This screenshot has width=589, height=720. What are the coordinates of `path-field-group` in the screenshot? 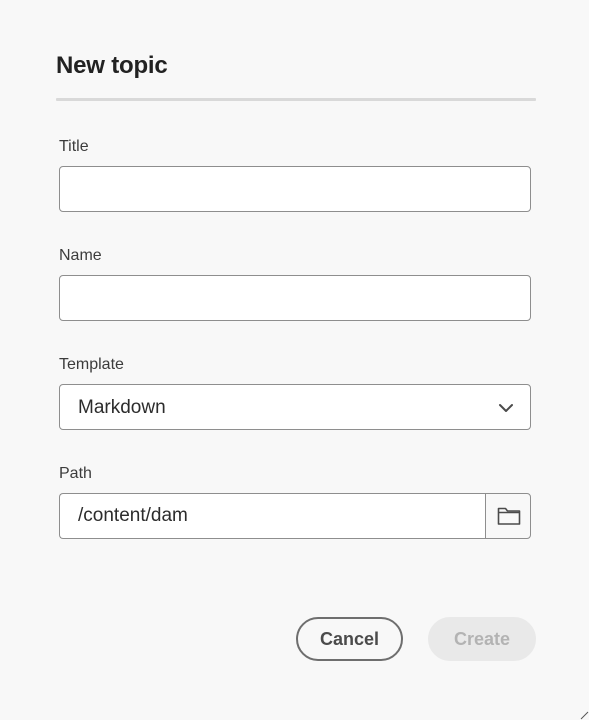 It's located at (295, 516).